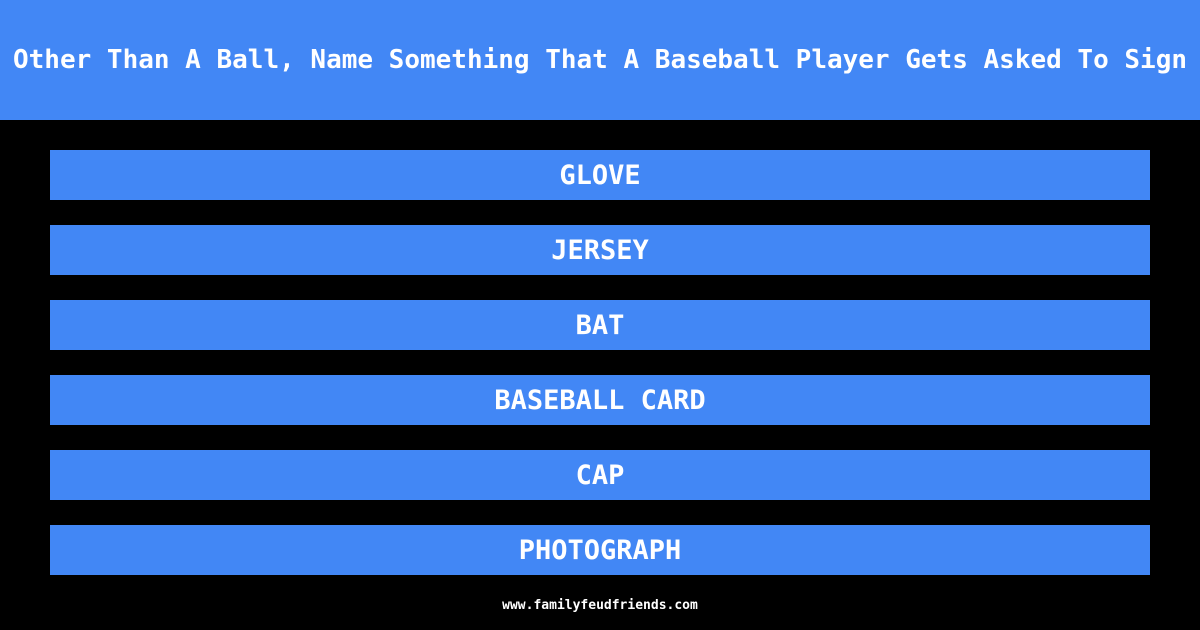 This screenshot has width=1200, height=630. Describe the element at coordinates (600, 250) in the screenshot. I see `answer-bar: JERSEY` at that location.